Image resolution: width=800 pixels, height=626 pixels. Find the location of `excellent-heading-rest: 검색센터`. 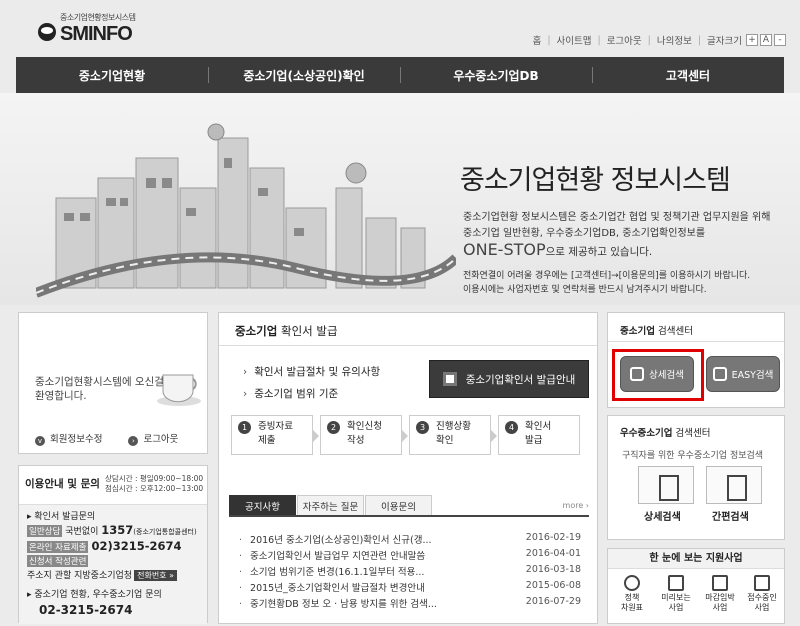

excellent-heading-rest: 검색센터 is located at coordinates (693, 433).